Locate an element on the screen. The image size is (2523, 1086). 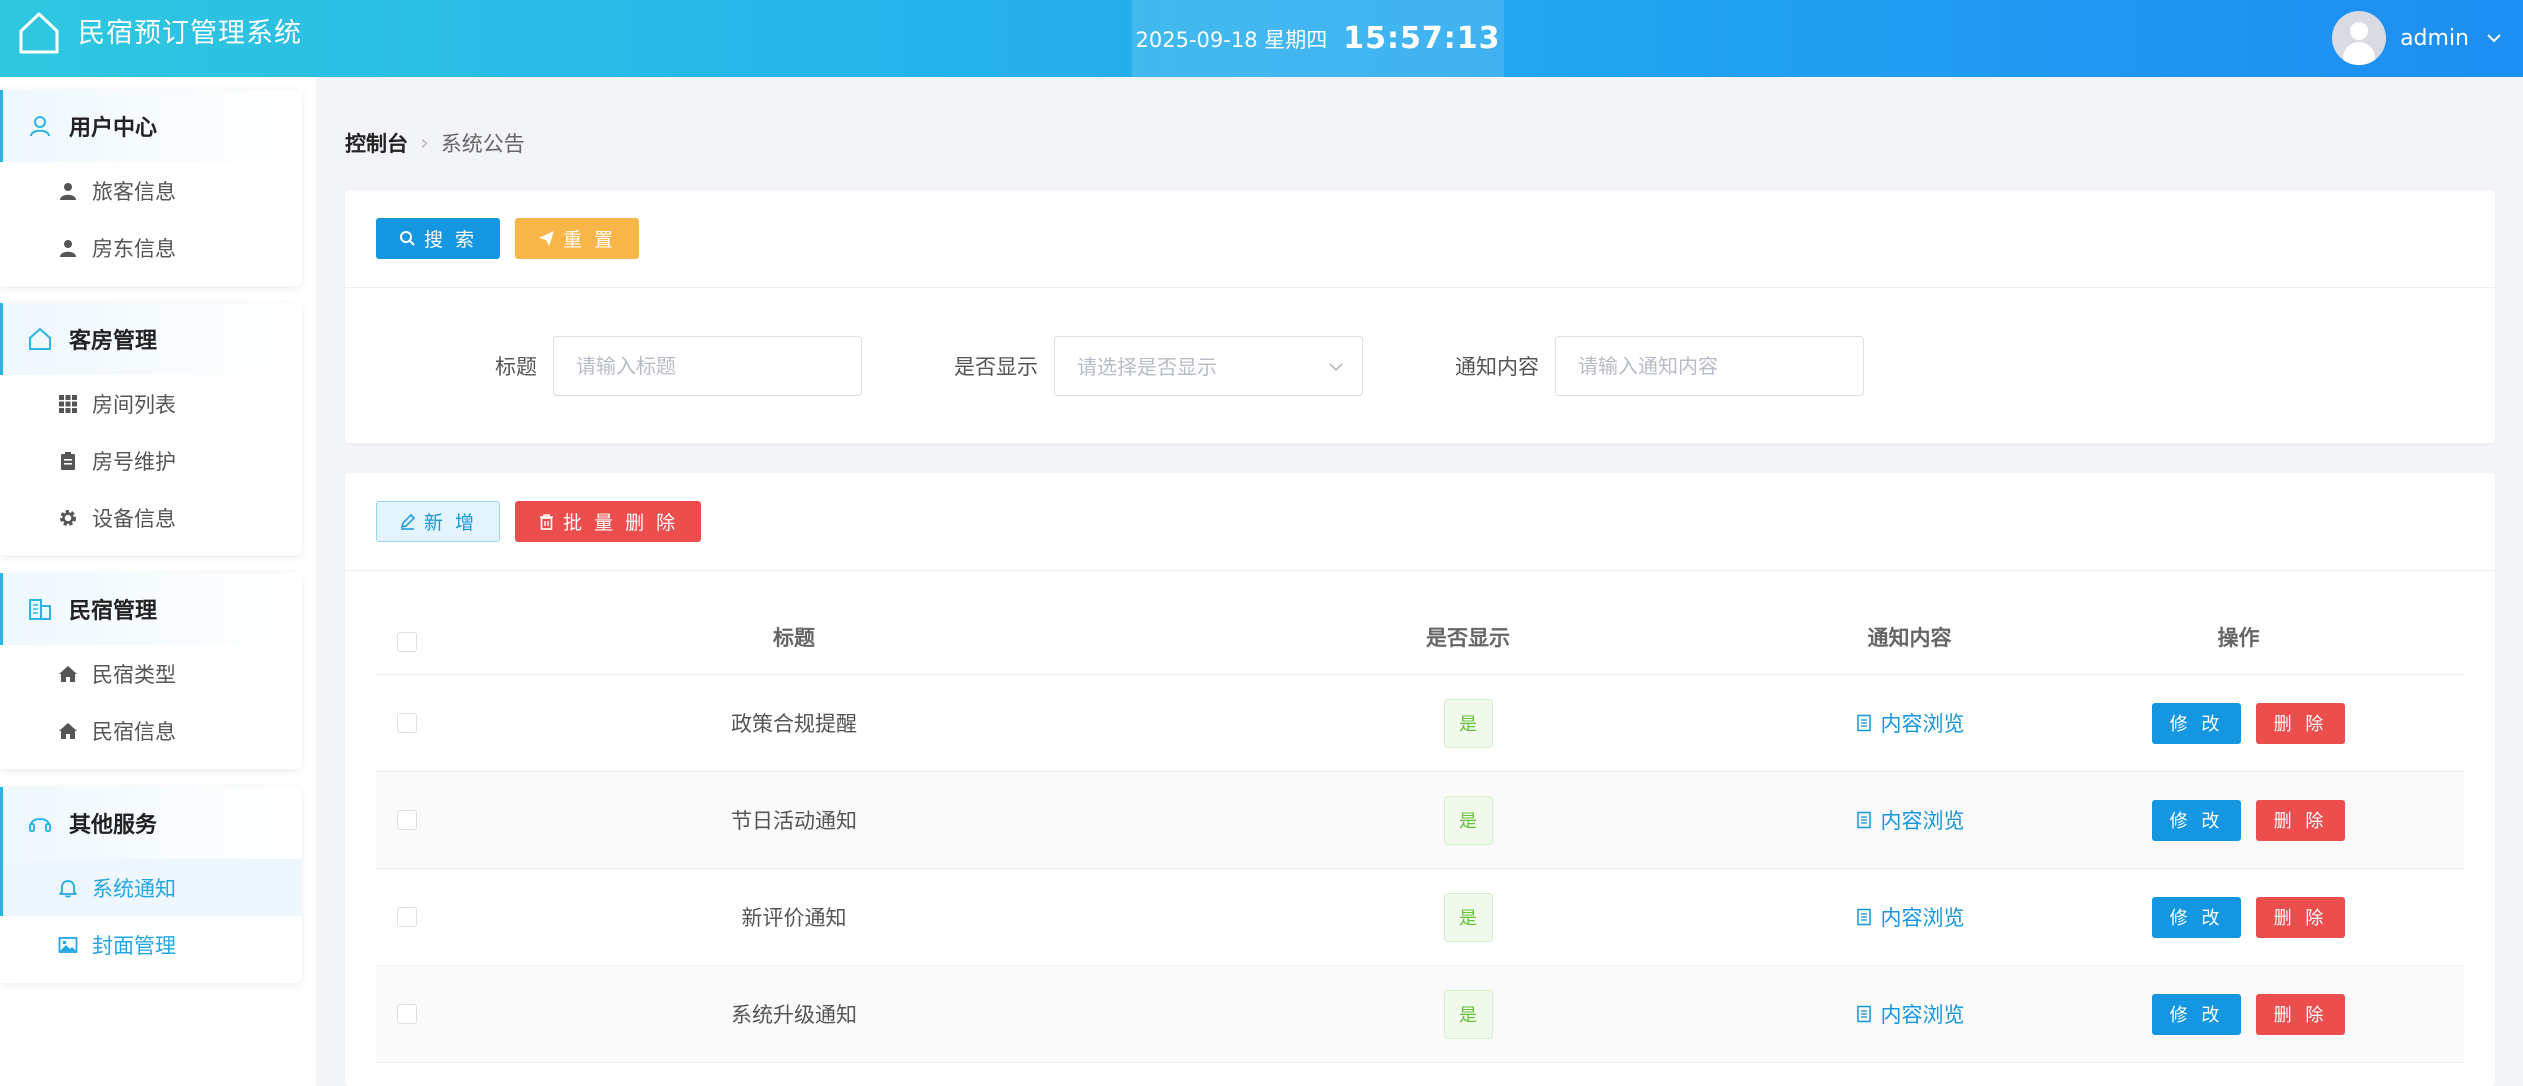
batch-delete-button: 批 量 删 除 is located at coordinates (608, 521).